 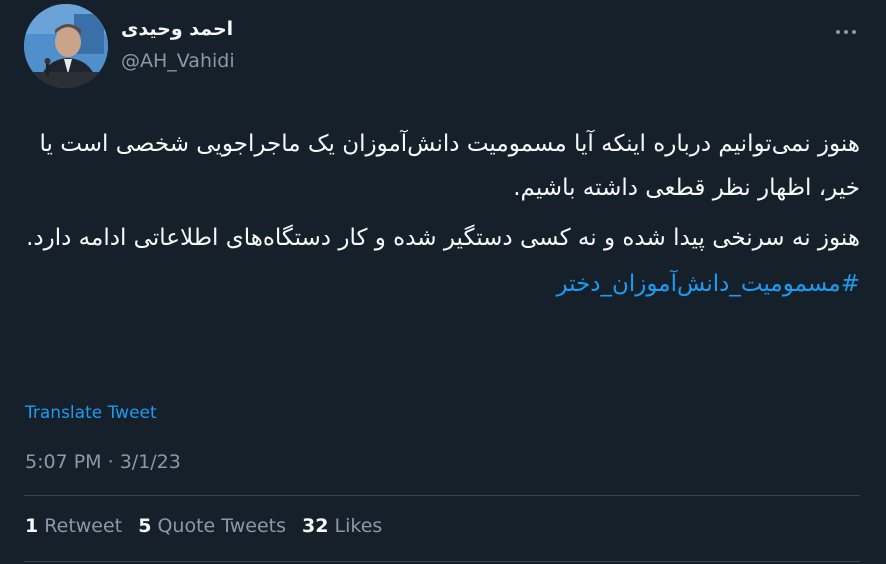 What do you see at coordinates (846, 32) in the screenshot?
I see `more-horizontal-icon` at bounding box center [846, 32].